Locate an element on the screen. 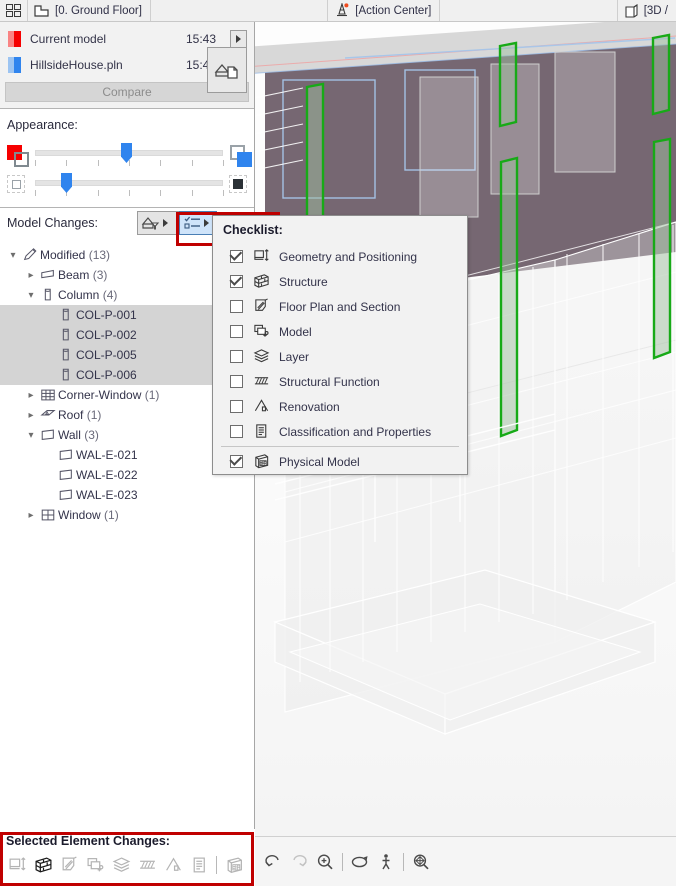 This screenshot has height=886, width=676. selected-element-changes-section: Selected Element Changes: is located at coordinates (127, 857).